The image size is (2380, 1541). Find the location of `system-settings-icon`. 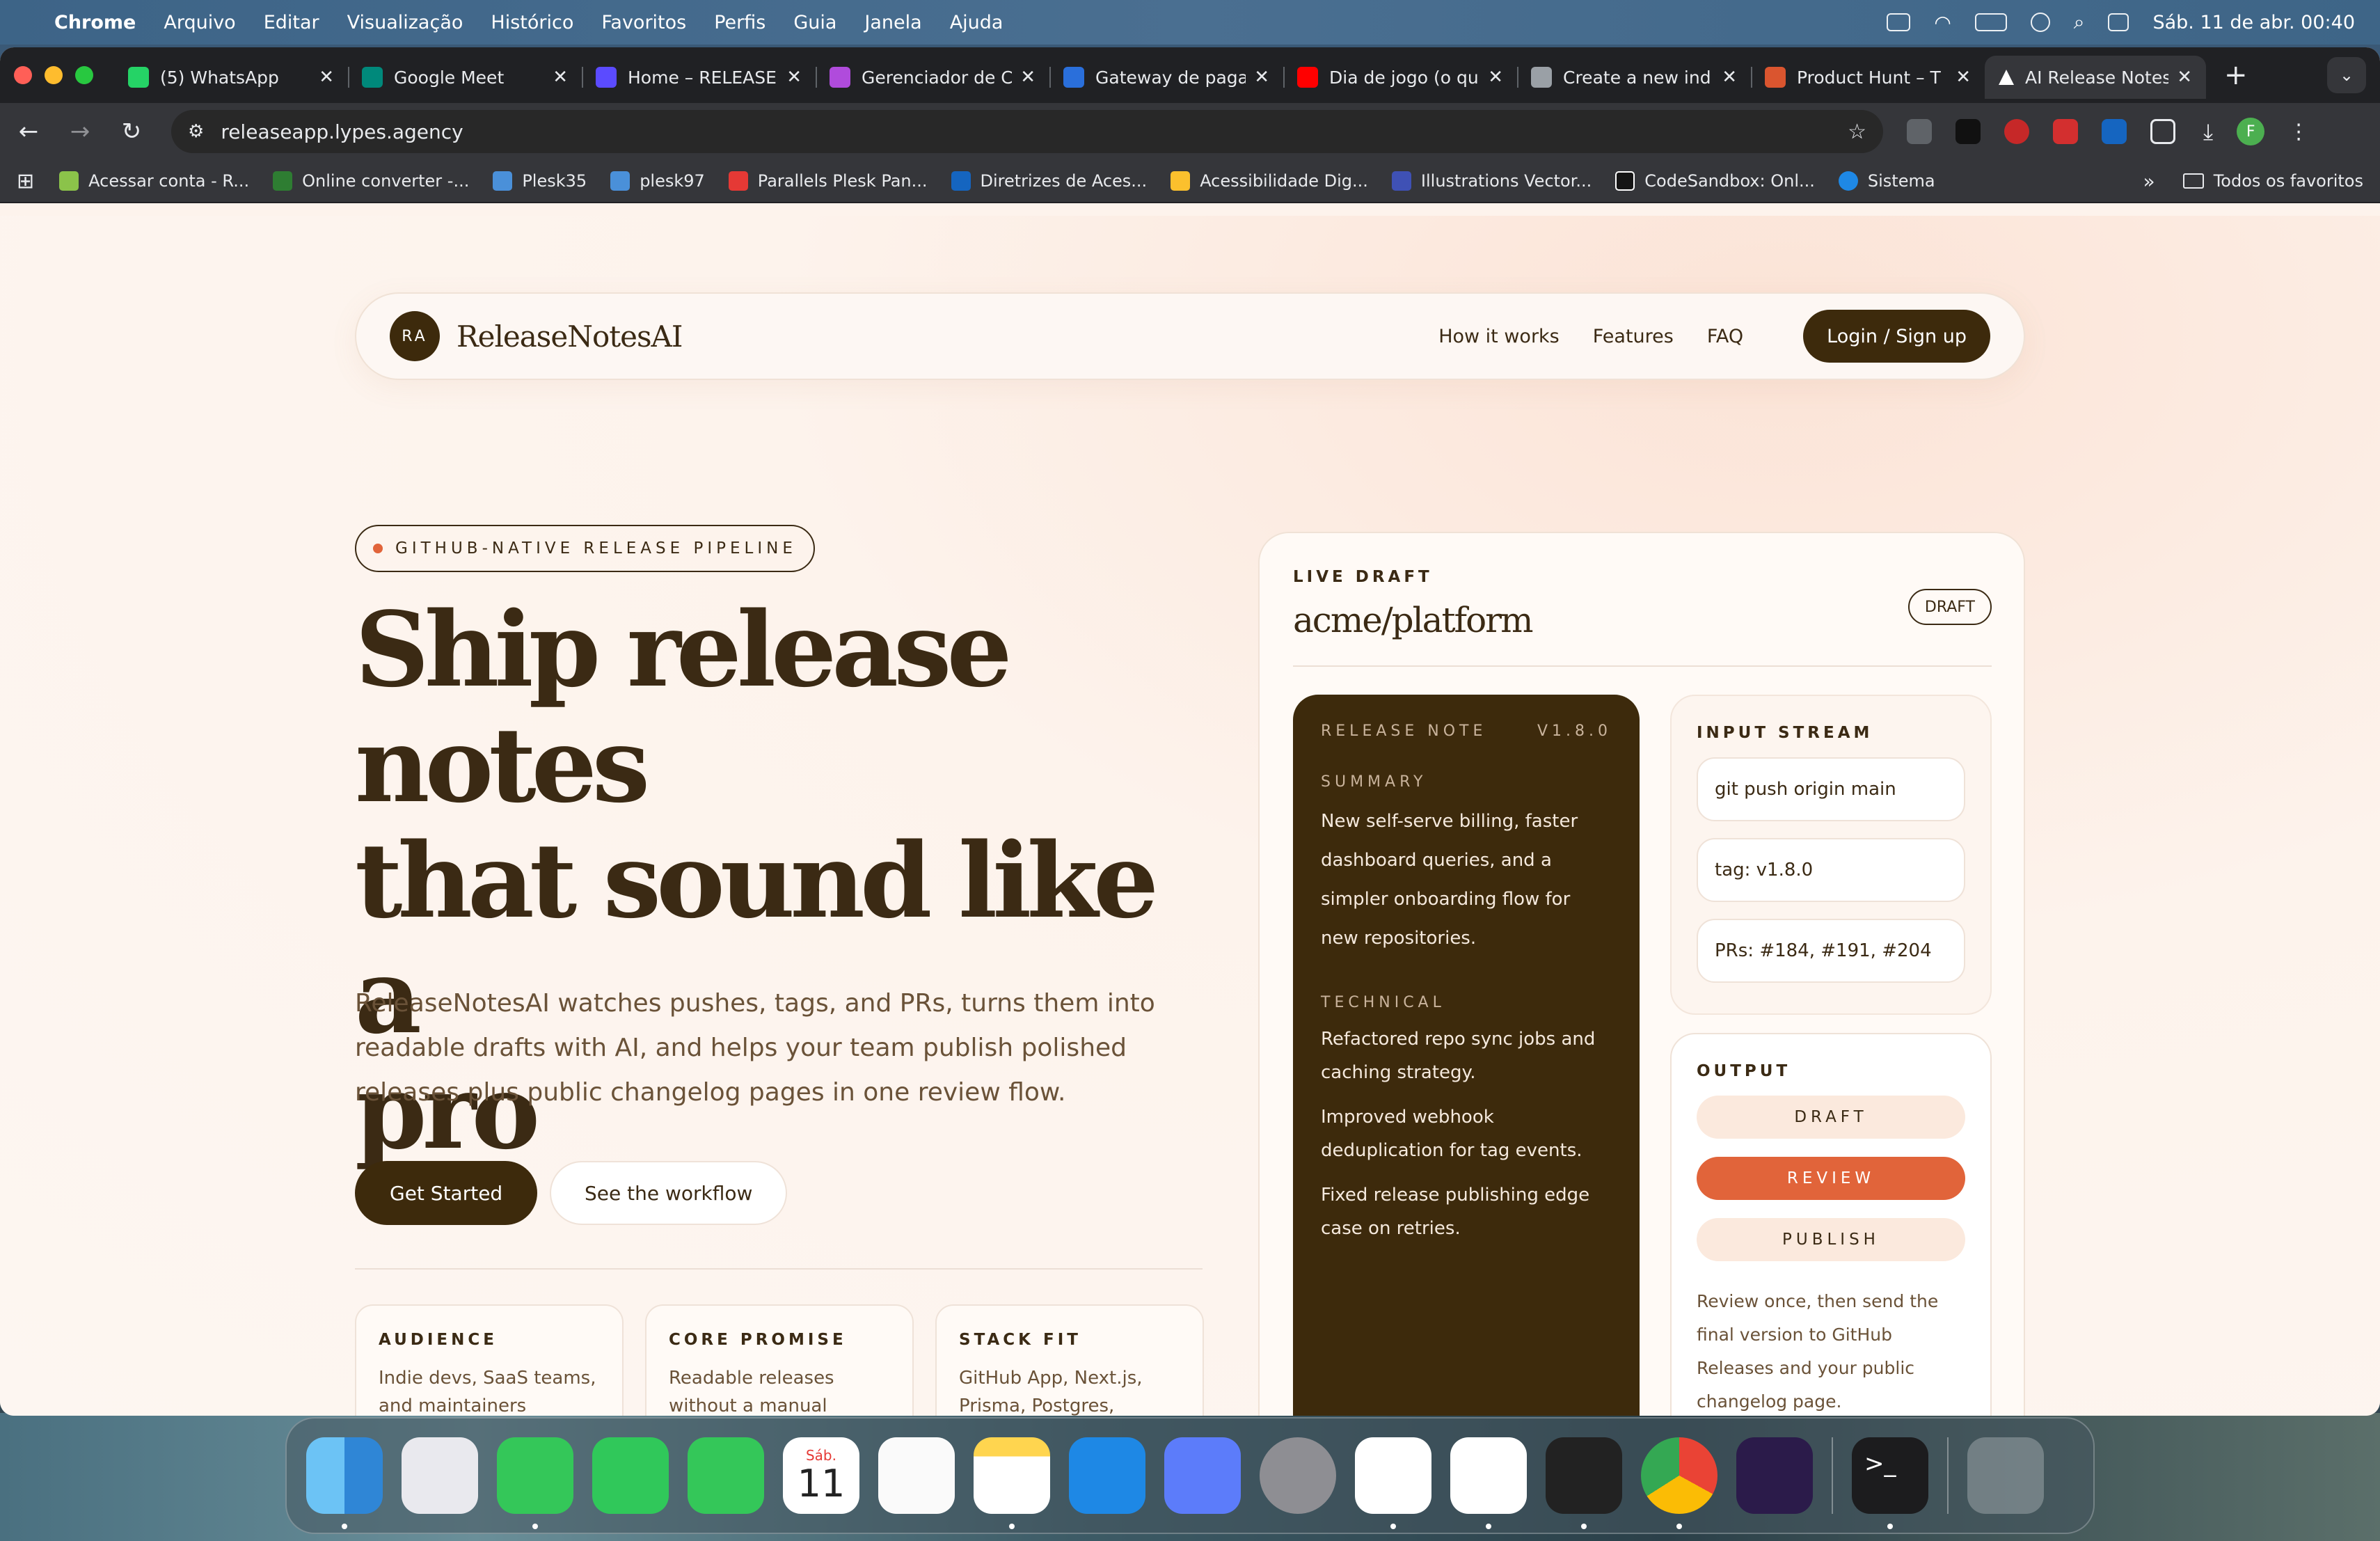

system-settings-icon is located at coordinates (1298, 1475).